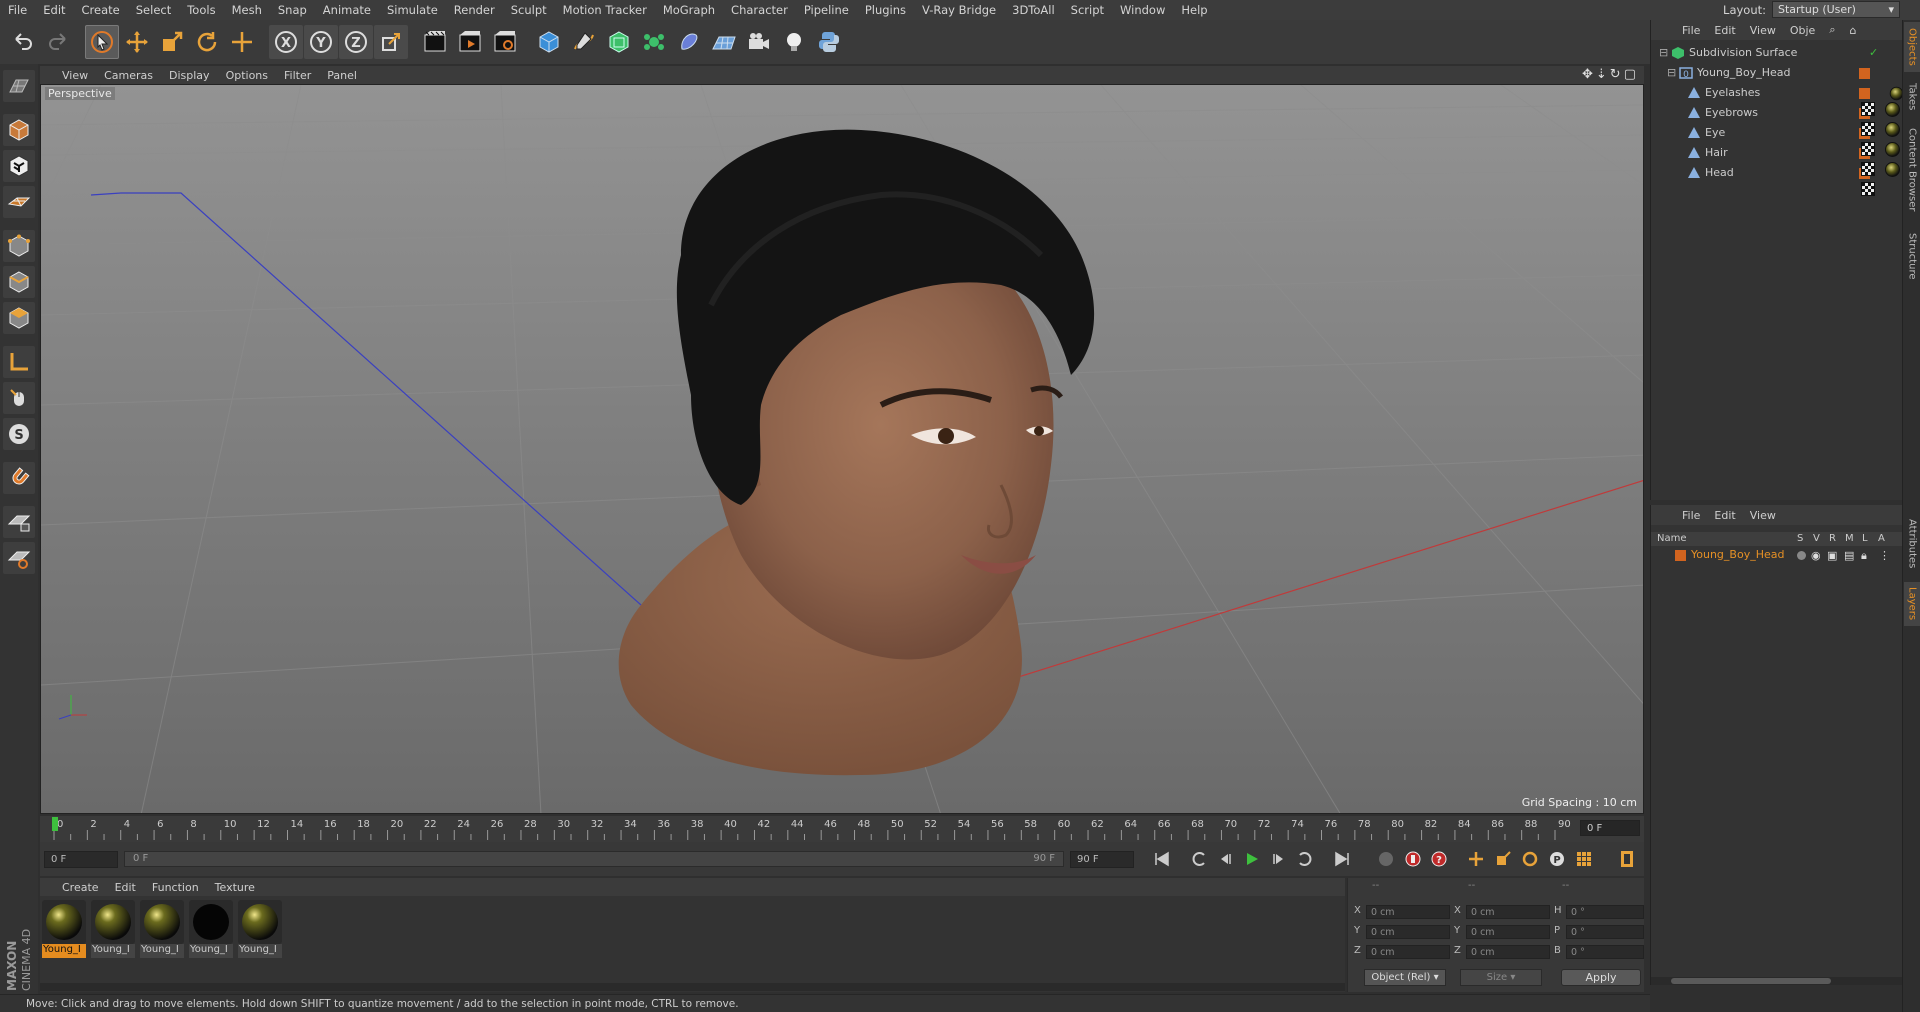 The height and width of the screenshot is (1012, 1920). What do you see at coordinates (1162, 859) in the screenshot?
I see `go-to-start-button` at bounding box center [1162, 859].